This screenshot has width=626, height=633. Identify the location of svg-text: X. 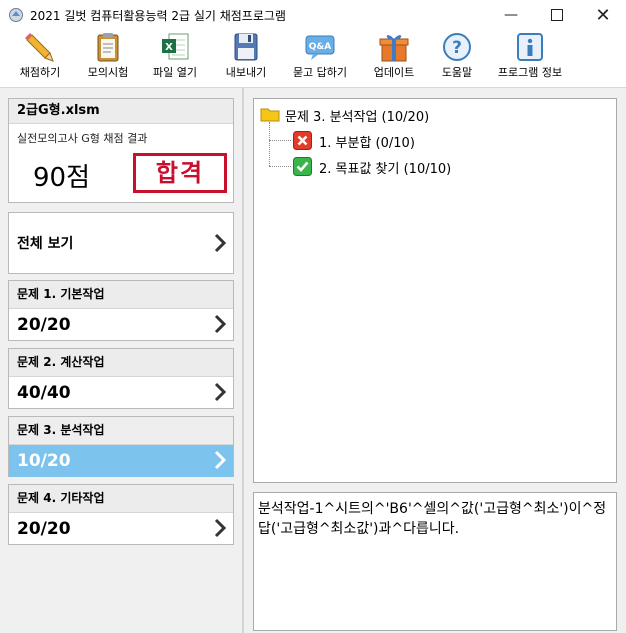
(169, 47).